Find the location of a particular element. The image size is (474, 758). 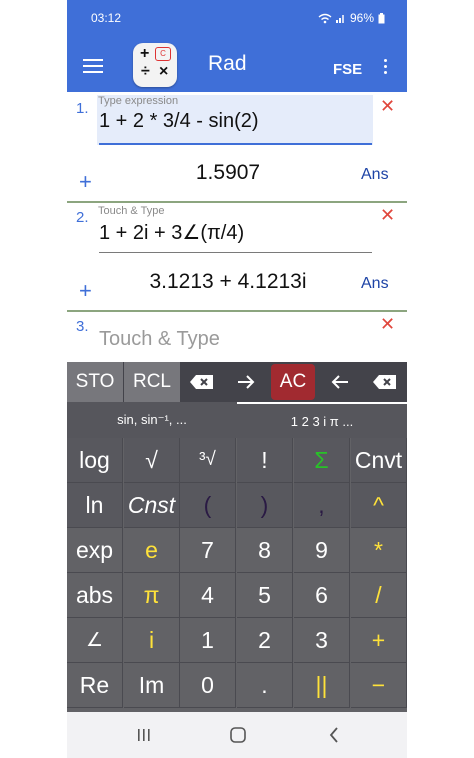

status-time: 03:12 is located at coordinates (106, 18).